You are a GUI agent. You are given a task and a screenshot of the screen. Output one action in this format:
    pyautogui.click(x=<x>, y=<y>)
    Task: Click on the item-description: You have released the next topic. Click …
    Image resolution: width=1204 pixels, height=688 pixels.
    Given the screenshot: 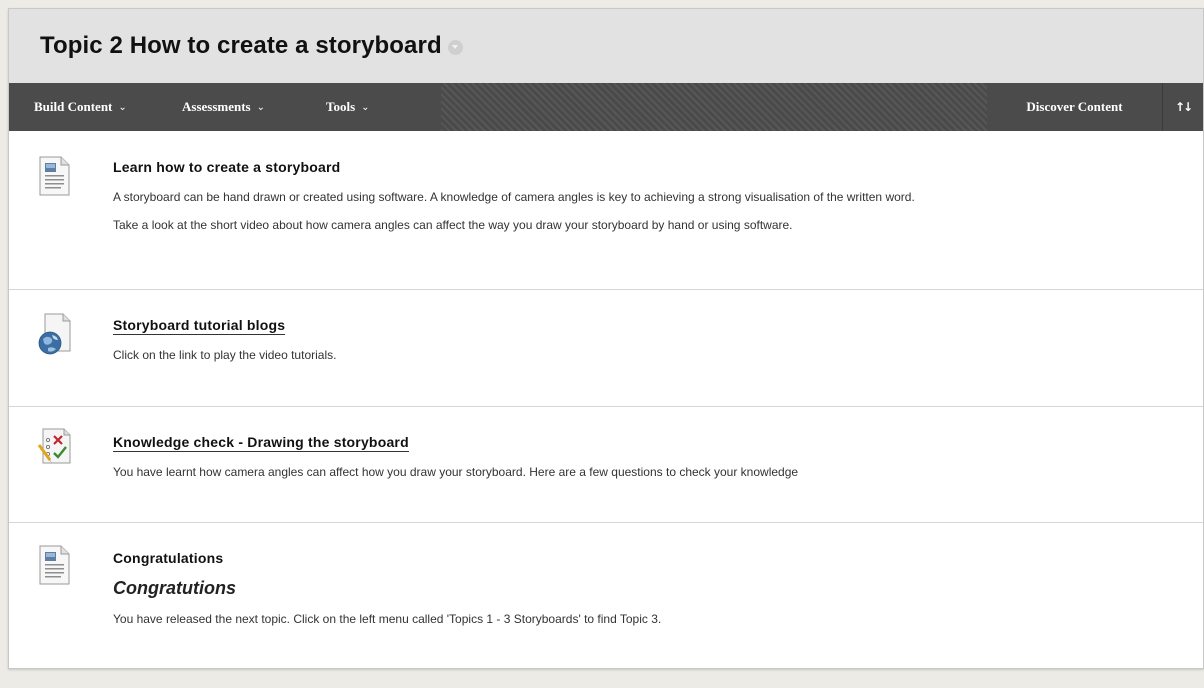 What is the action you would take?
    pyautogui.click(x=387, y=619)
    